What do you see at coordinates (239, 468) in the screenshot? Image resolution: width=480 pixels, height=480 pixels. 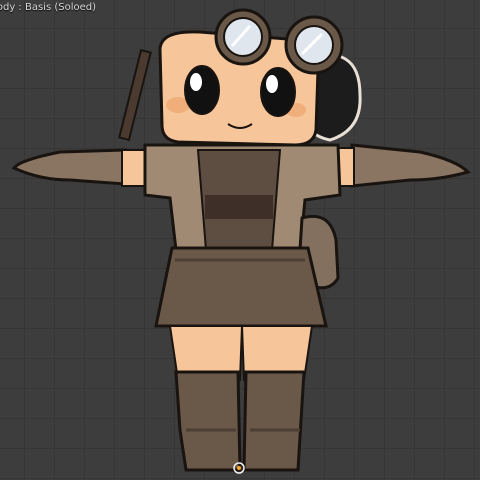 I see `origin-pivot-icon` at bounding box center [239, 468].